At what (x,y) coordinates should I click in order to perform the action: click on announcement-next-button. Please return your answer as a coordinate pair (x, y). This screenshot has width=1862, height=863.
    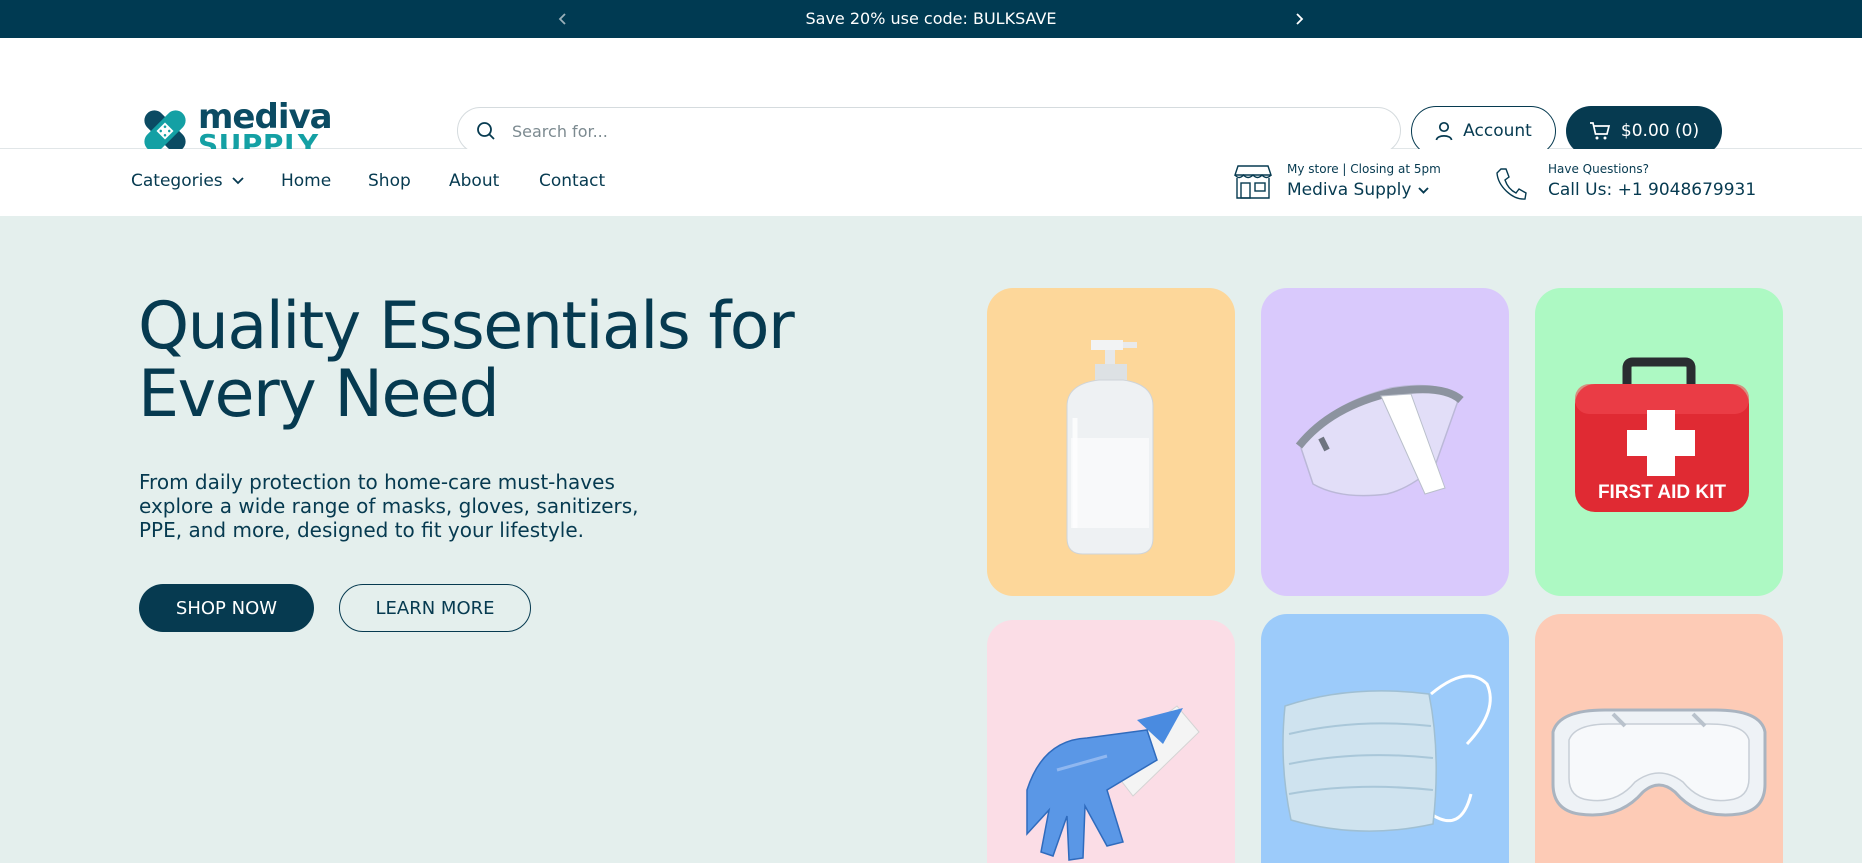
    Looking at the image, I should click on (1299, 19).